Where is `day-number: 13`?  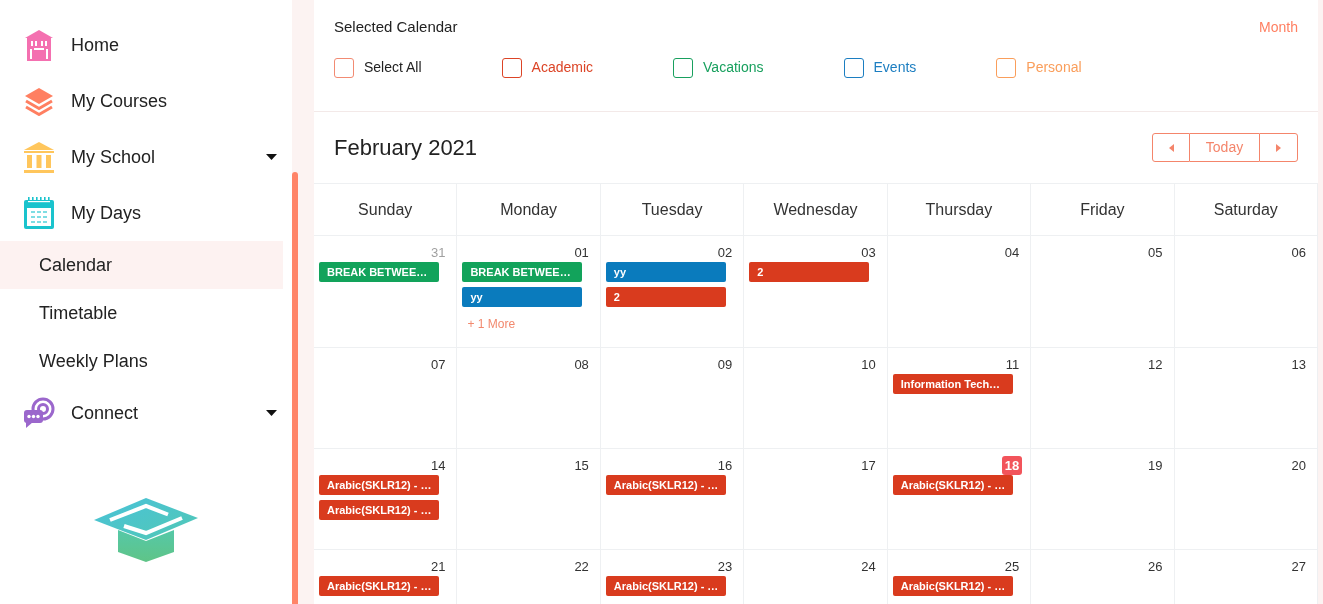 day-number: 13 is located at coordinates (1298, 365).